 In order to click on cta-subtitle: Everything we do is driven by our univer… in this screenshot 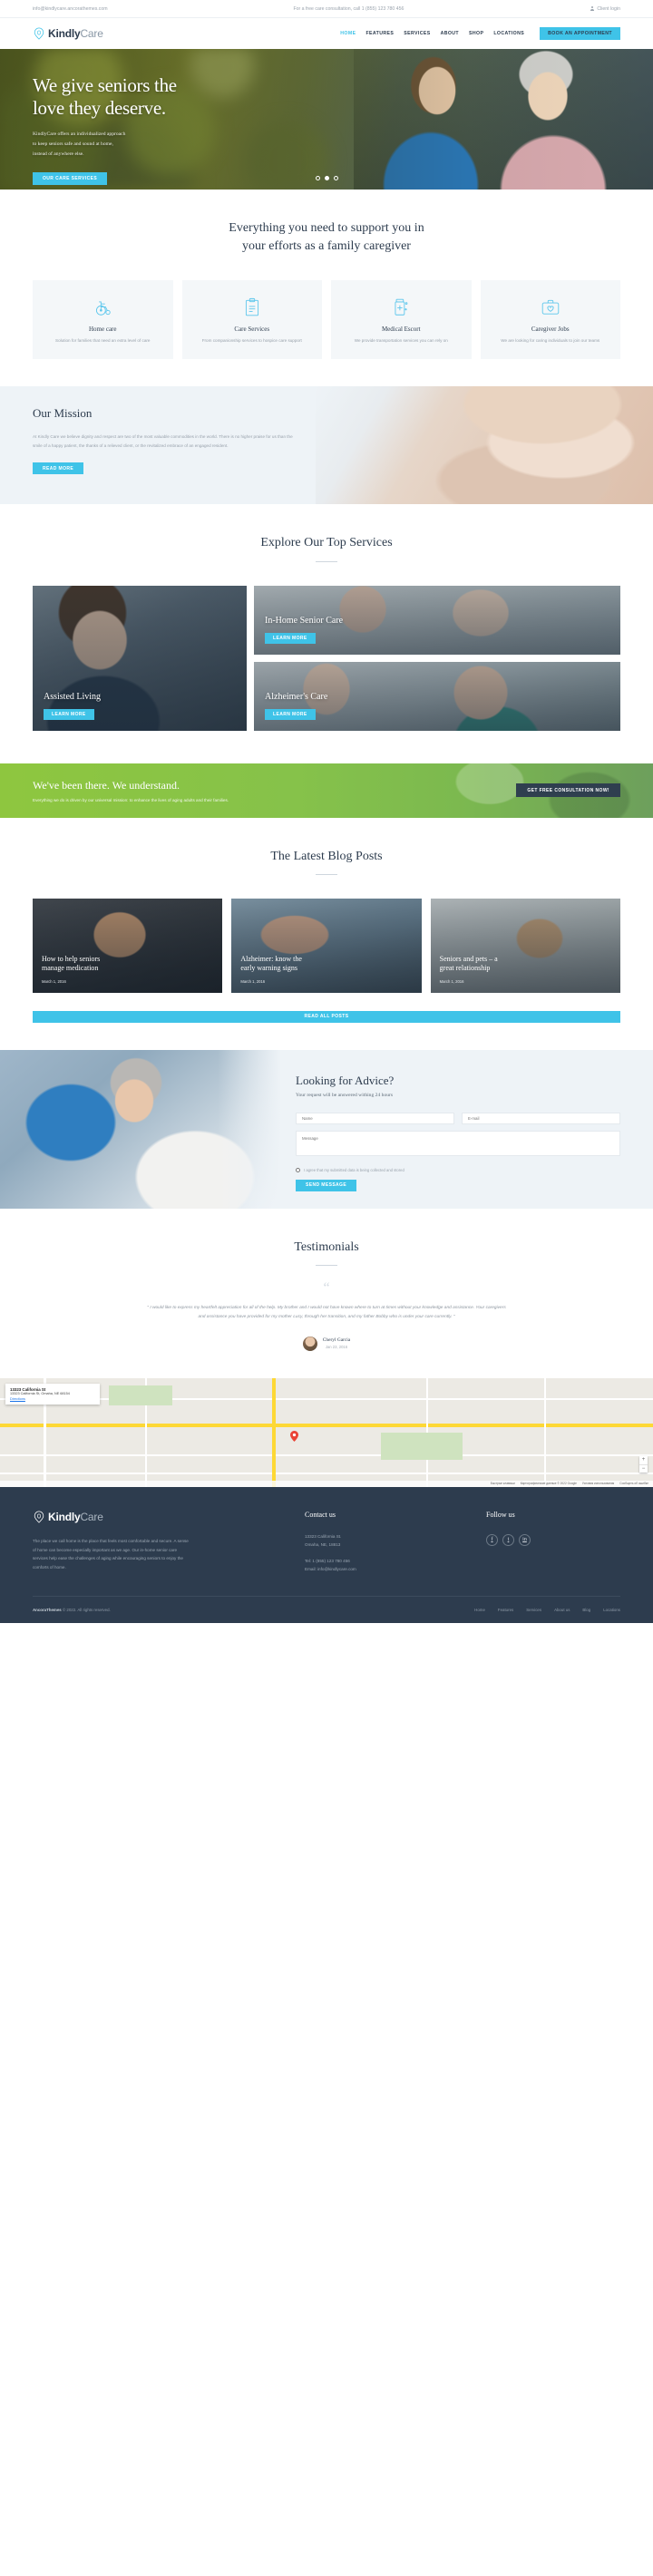, I will do `click(131, 799)`.